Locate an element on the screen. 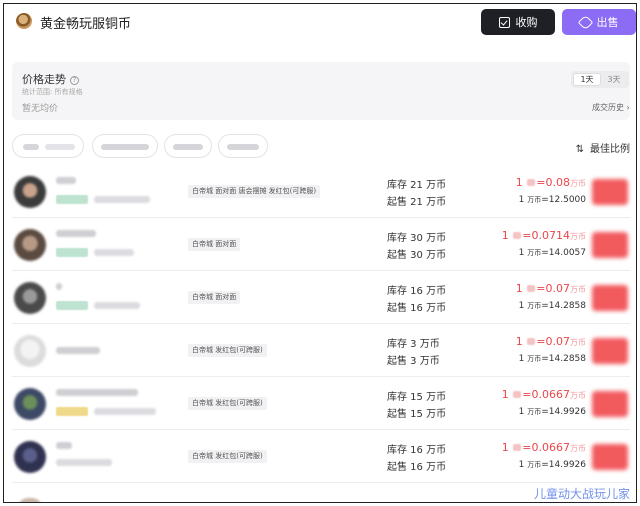 The image size is (640, 506). price-value: =0.0714 is located at coordinates (546, 235).